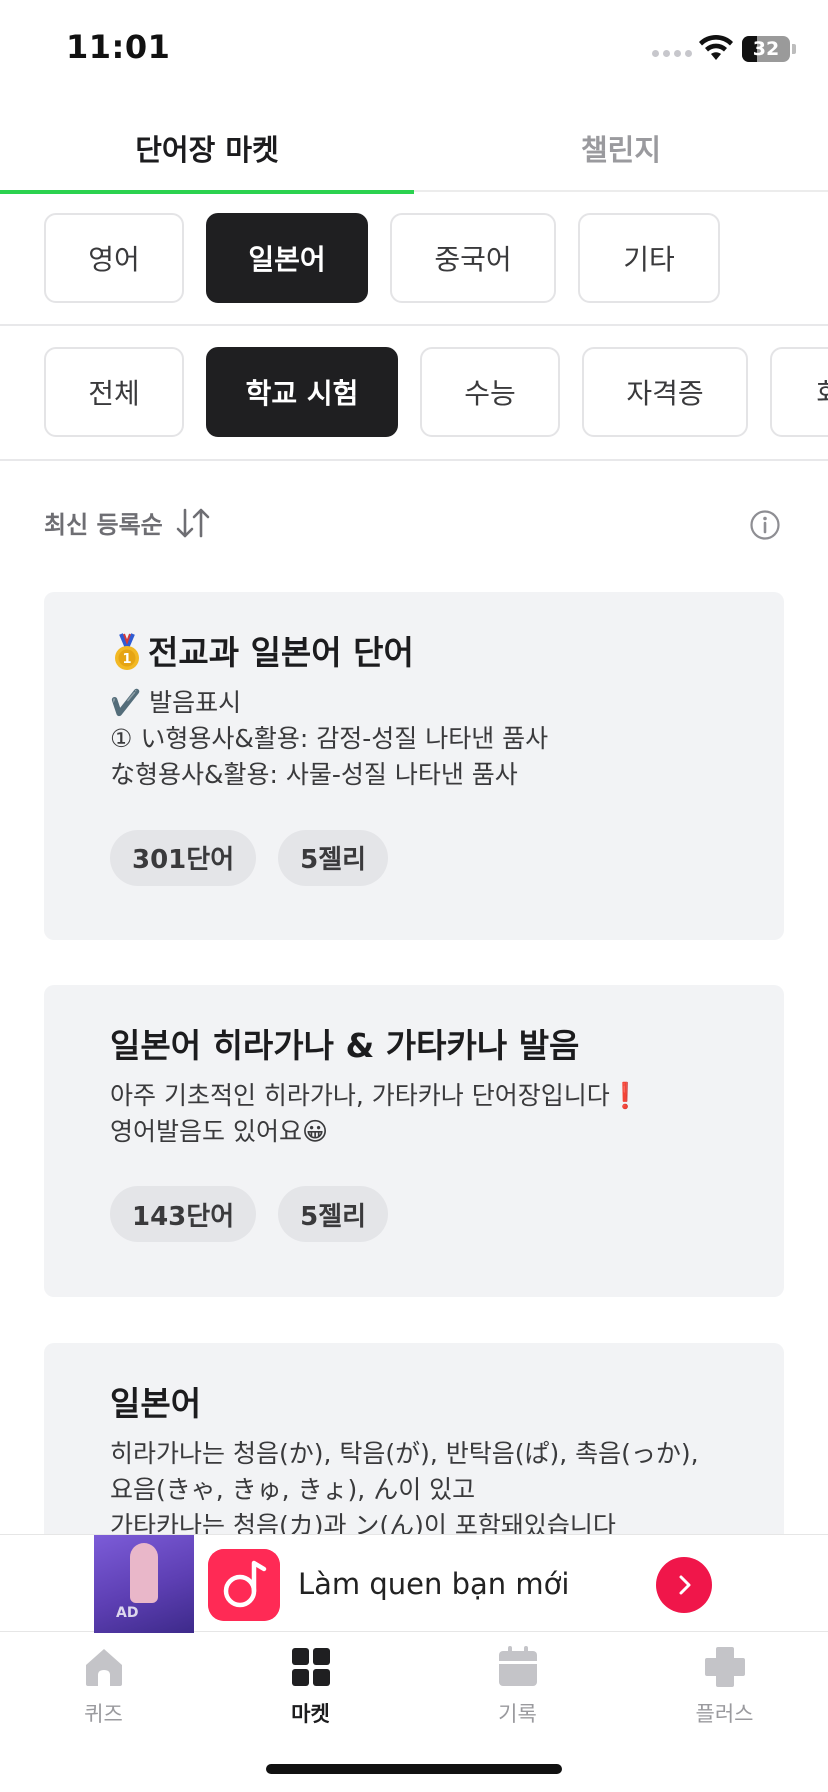 The width and height of the screenshot is (828, 1792). What do you see at coordinates (244, 1585) in the screenshot?
I see `app-logo-icon` at bounding box center [244, 1585].